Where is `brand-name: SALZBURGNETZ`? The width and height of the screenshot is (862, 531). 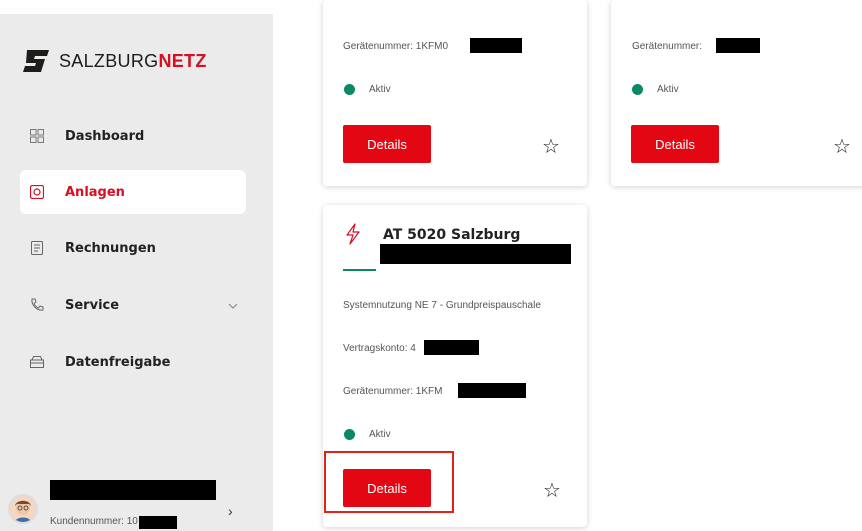
brand-name: SALZBURGNETZ is located at coordinates (133, 60).